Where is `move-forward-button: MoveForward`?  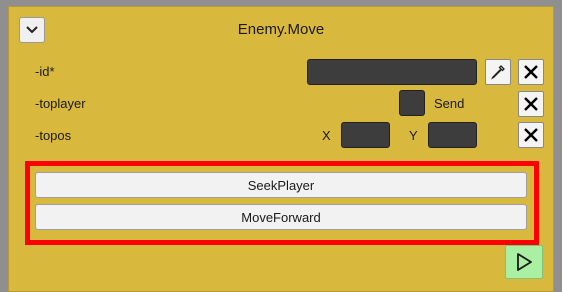 move-forward-button: MoveForward is located at coordinates (281, 217).